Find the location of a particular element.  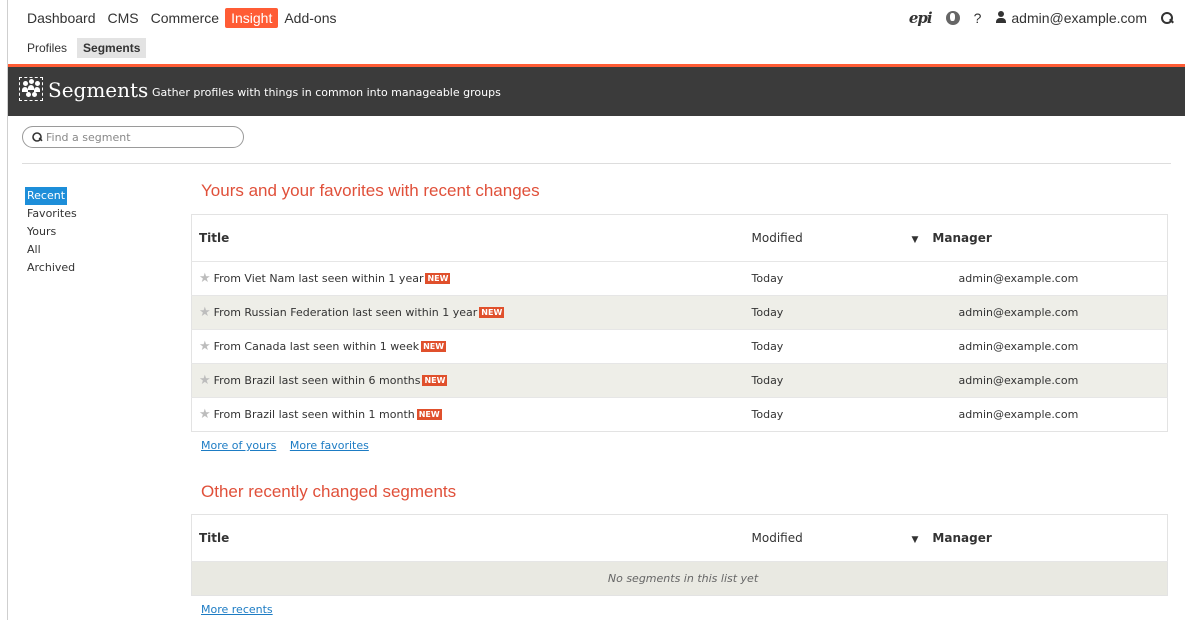

search-input is located at coordinates (136, 137).